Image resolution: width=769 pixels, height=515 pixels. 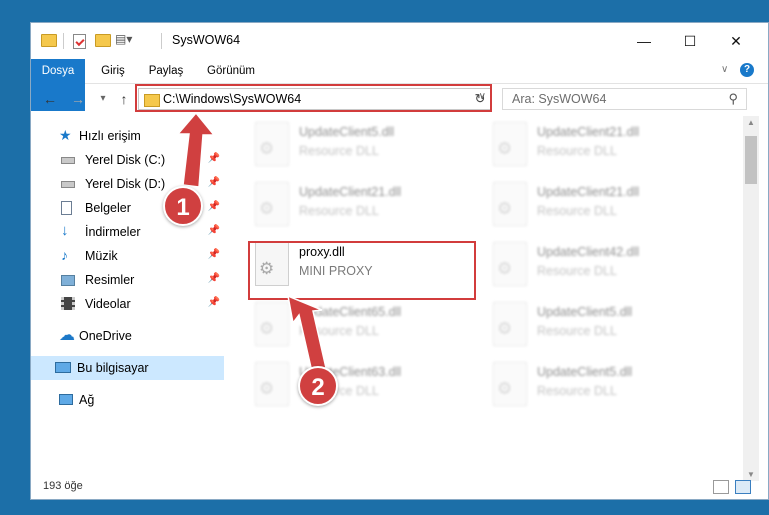 I want to click on step-badge-1: 1, so click(x=183, y=206).